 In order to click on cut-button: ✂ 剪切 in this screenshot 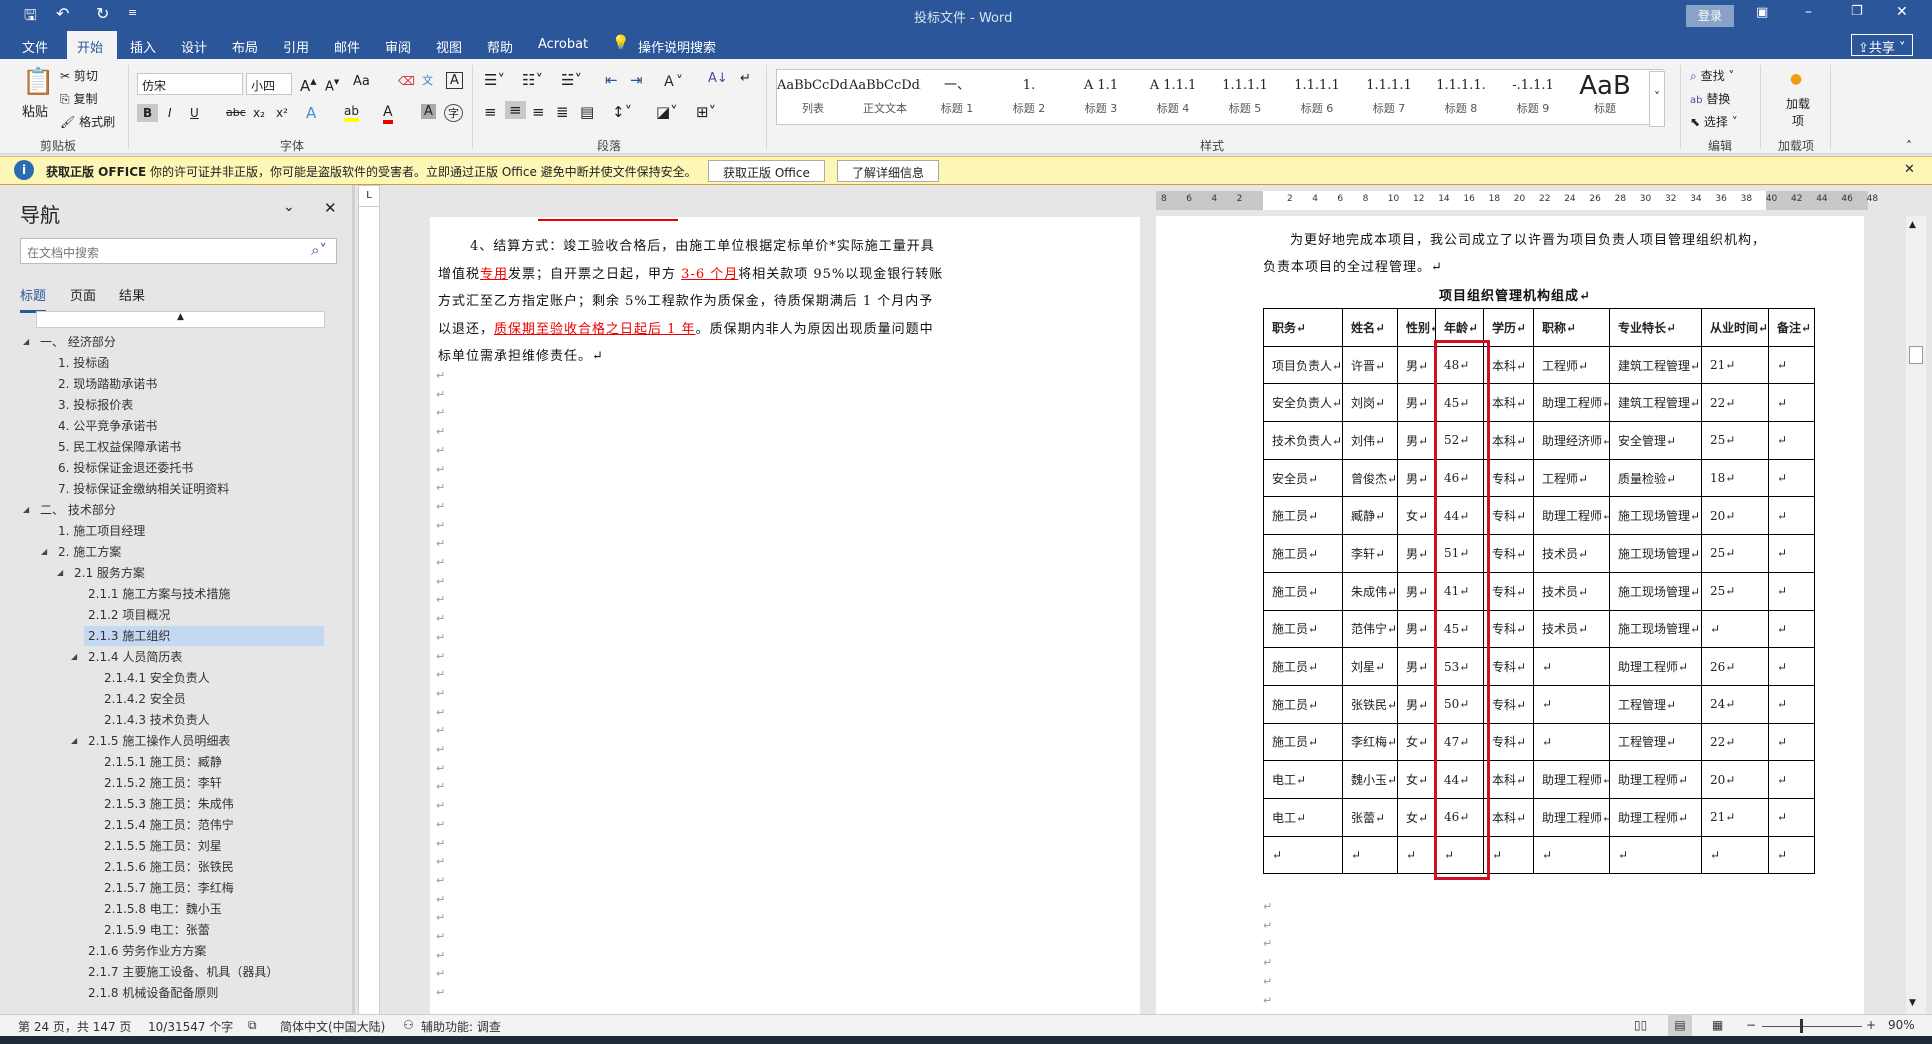, I will do `click(79, 75)`.